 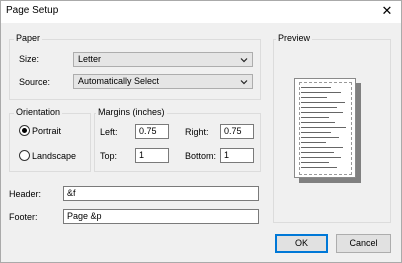 What do you see at coordinates (233, 131) in the screenshot?
I see `right-margin-value: 0.75` at bounding box center [233, 131].